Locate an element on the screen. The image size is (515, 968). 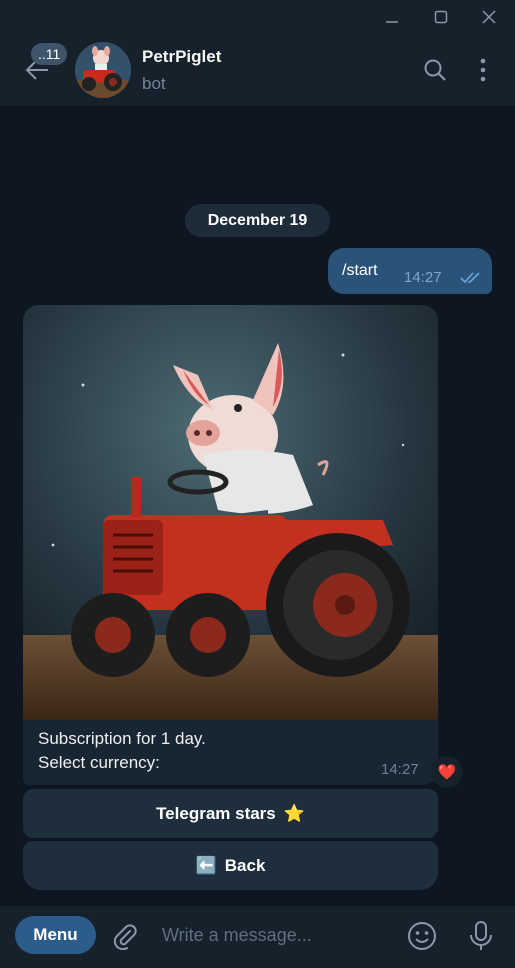
menu-button: Menu is located at coordinates (55, 935).